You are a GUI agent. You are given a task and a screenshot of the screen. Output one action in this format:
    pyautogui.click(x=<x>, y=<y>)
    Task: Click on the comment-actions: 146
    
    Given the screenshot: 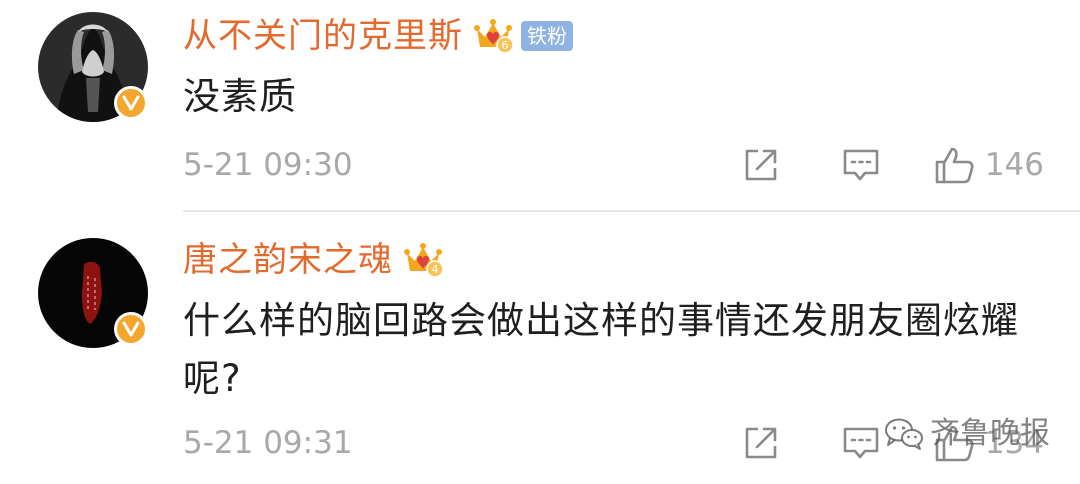 What is the action you would take?
    pyautogui.click(x=891, y=165)
    